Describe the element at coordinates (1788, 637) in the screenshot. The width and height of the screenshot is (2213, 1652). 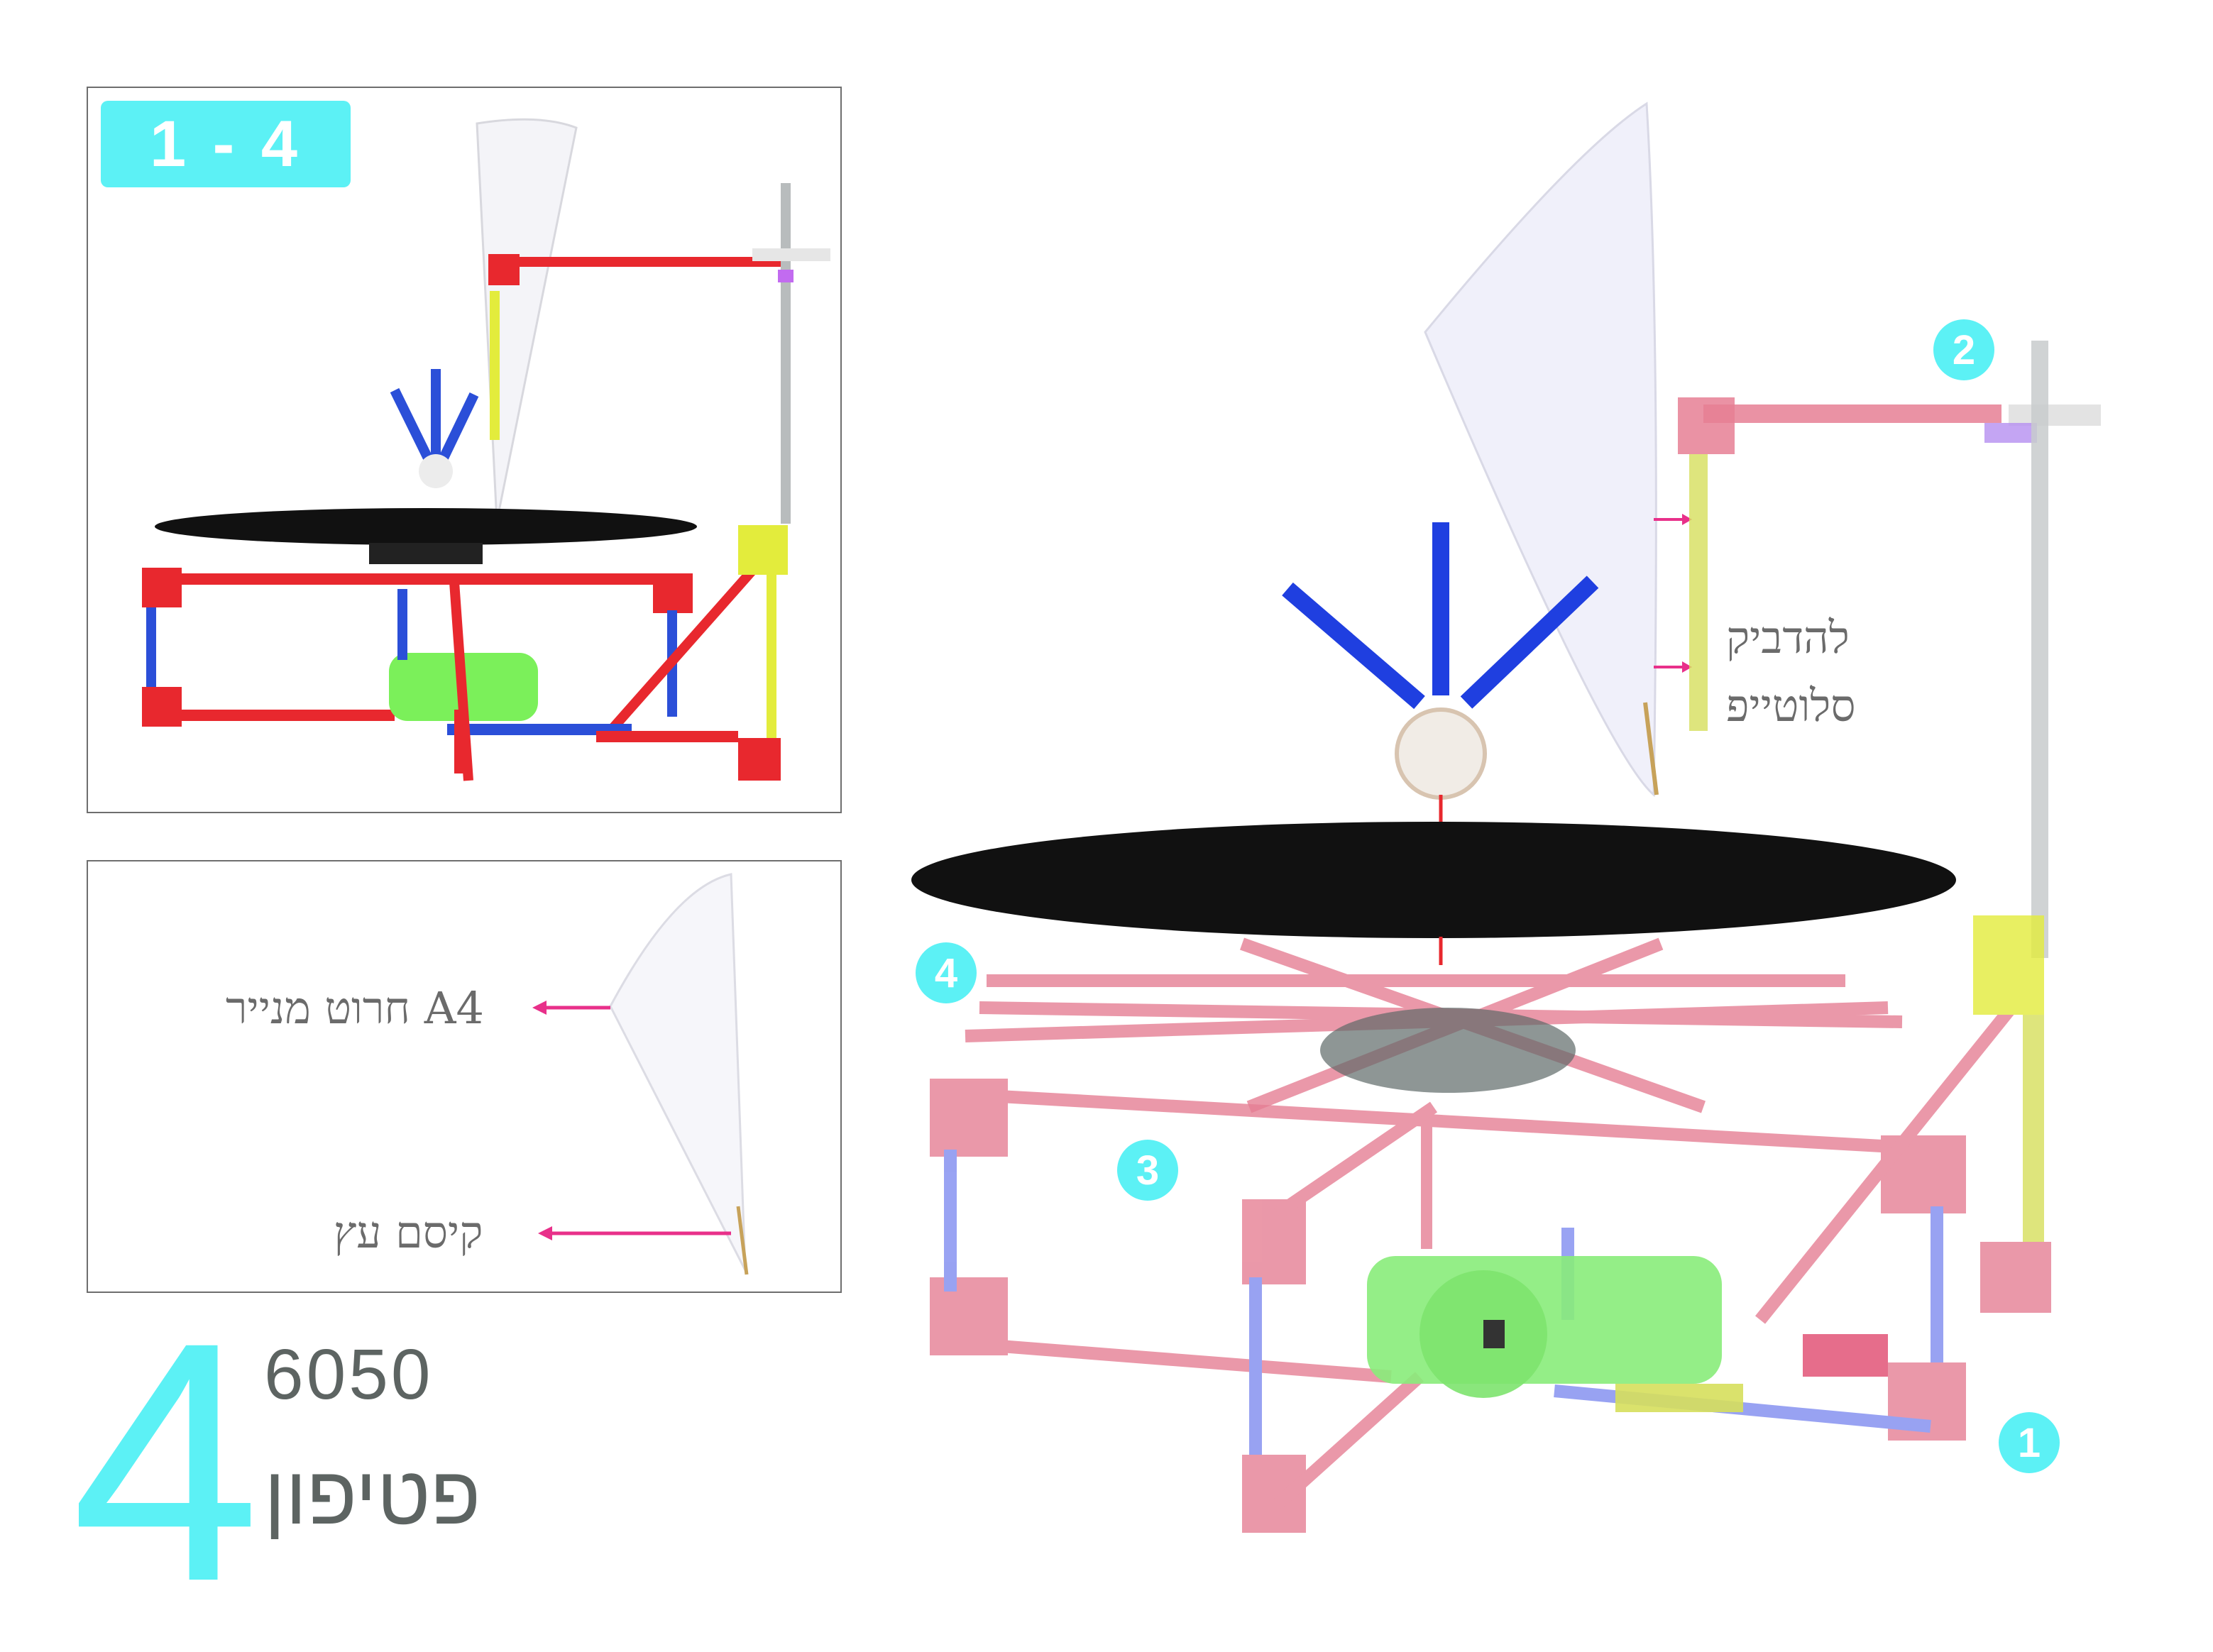
I see `tape-label-line1: להדביק` at that location.